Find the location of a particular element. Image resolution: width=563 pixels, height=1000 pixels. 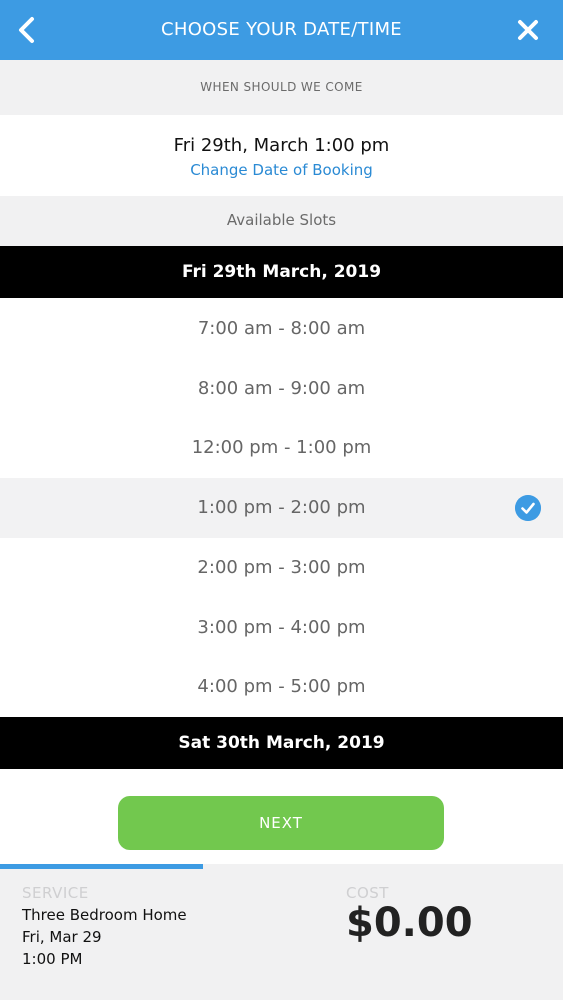

time-slot-label: 1:00 pm - 2:00 pm is located at coordinates (281, 507).